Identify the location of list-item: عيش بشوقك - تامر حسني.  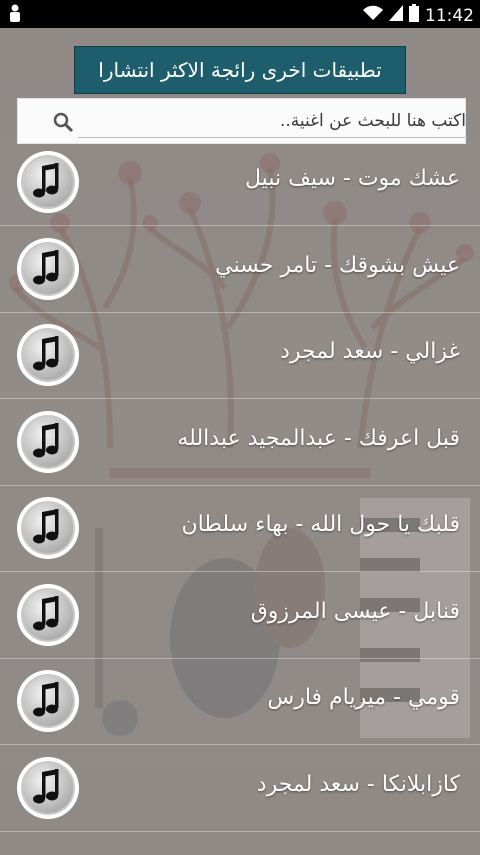
(240, 270).